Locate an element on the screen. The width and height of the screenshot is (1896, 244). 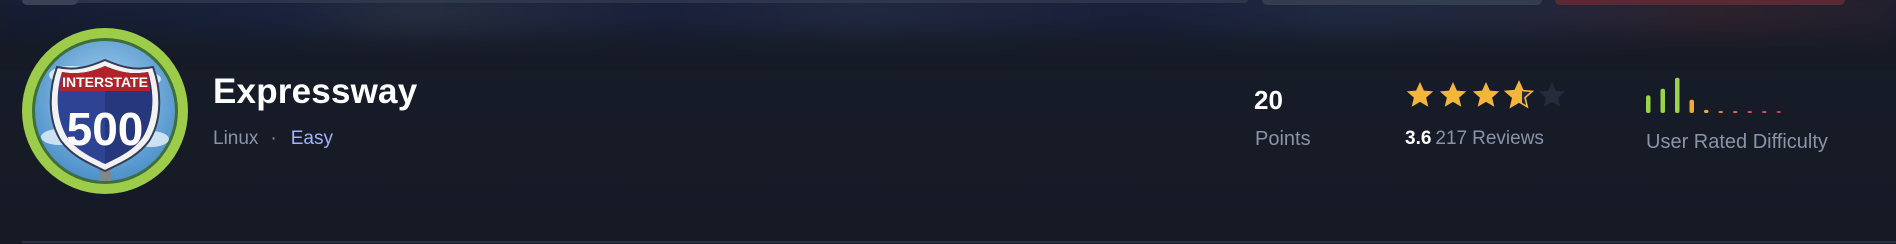
bottom-divider is located at coordinates (959, 242).